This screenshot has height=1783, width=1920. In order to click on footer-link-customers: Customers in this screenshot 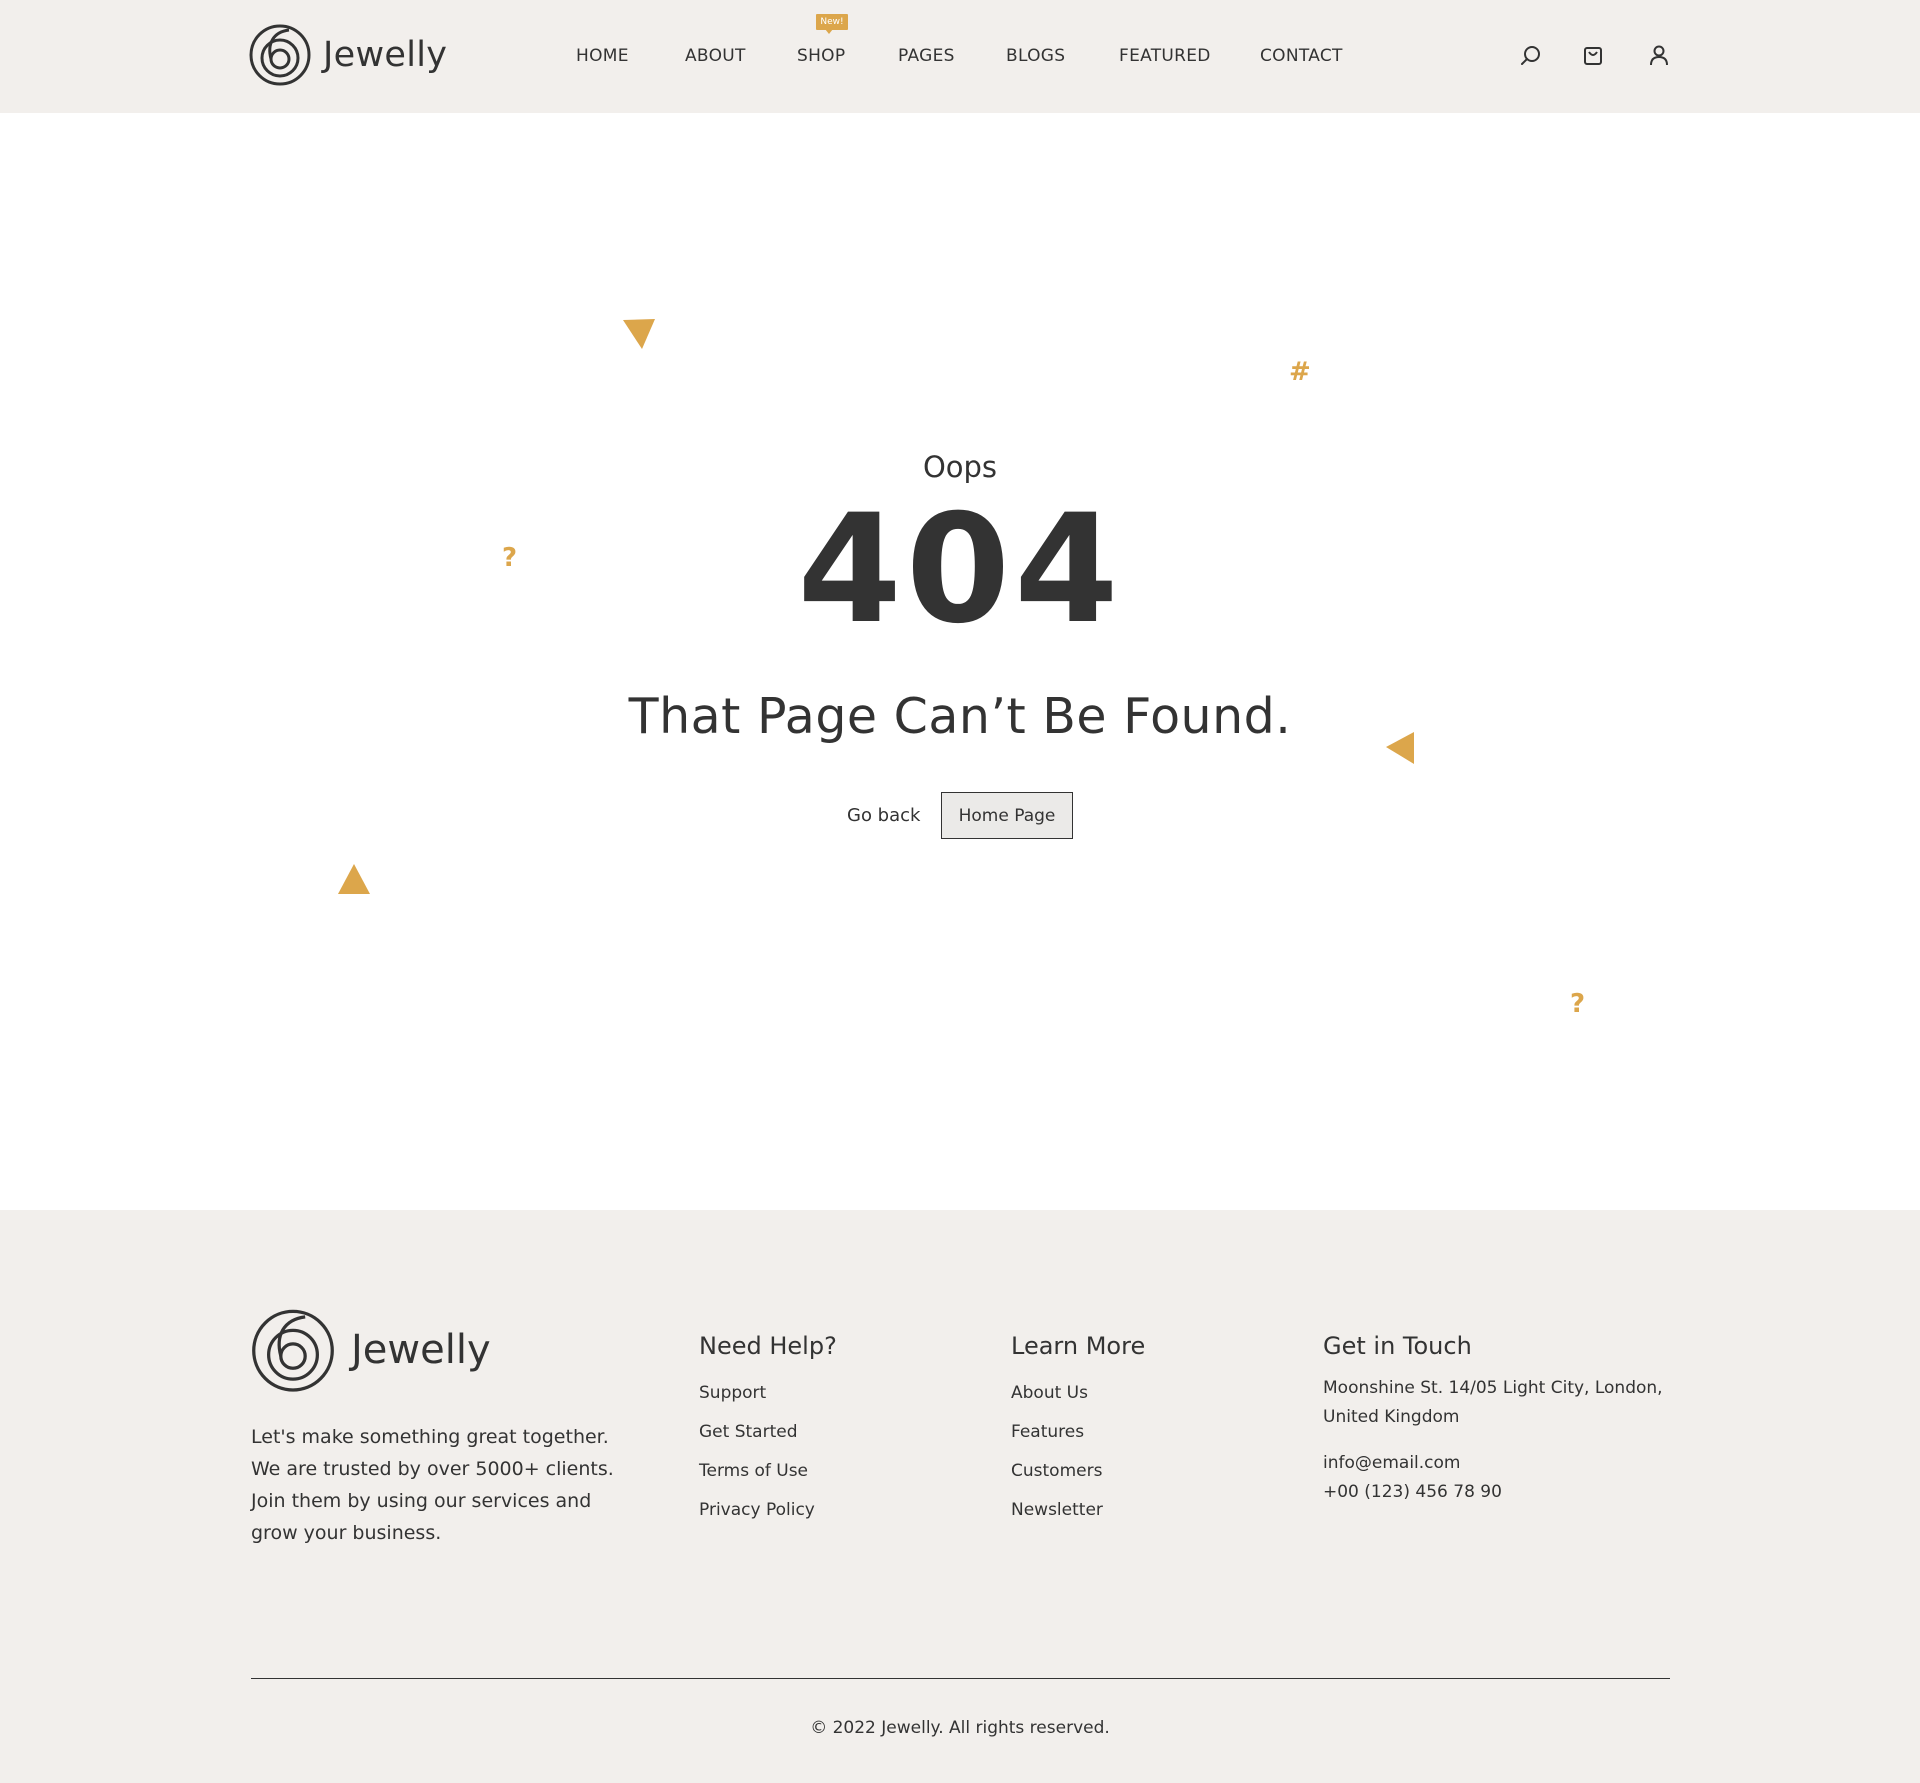, I will do `click(1078, 1471)`.